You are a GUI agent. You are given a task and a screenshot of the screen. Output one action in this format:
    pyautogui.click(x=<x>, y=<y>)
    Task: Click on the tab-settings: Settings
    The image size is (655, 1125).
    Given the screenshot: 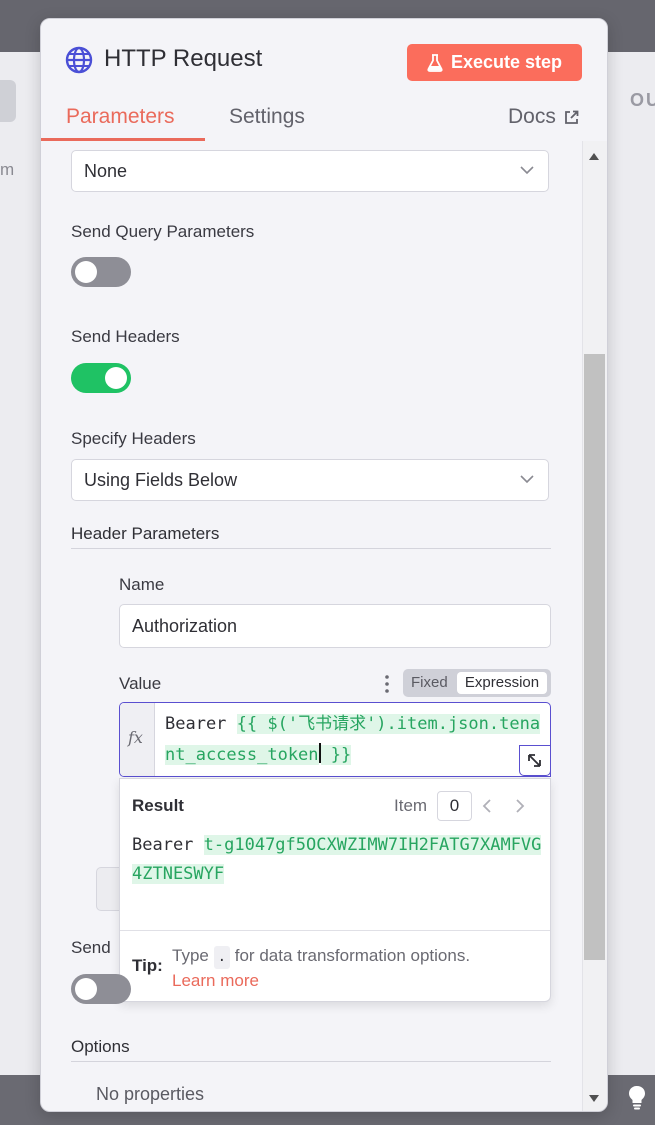 What is the action you would take?
    pyautogui.click(x=267, y=117)
    